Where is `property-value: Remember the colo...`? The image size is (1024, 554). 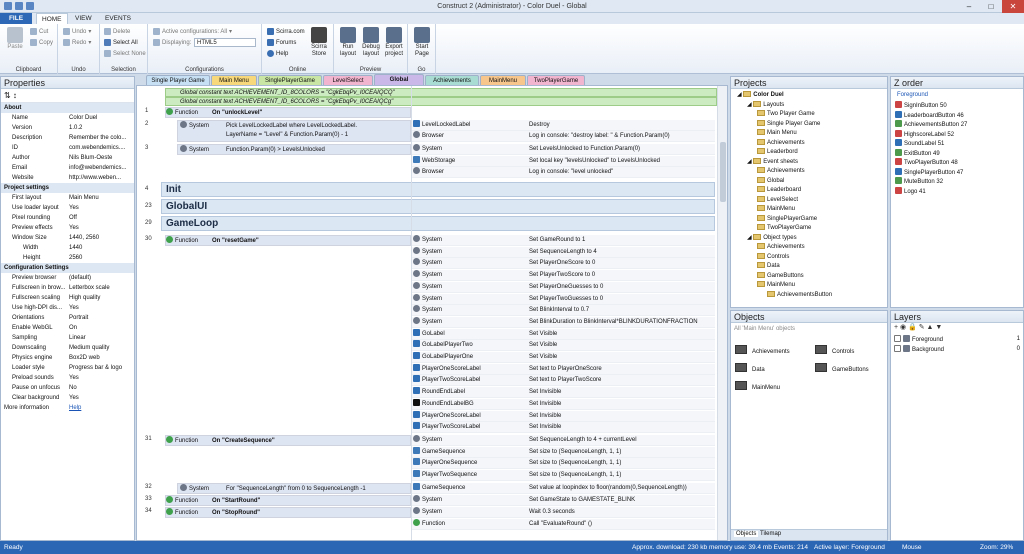 property-value: Remember the colo... is located at coordinates (101, 138).